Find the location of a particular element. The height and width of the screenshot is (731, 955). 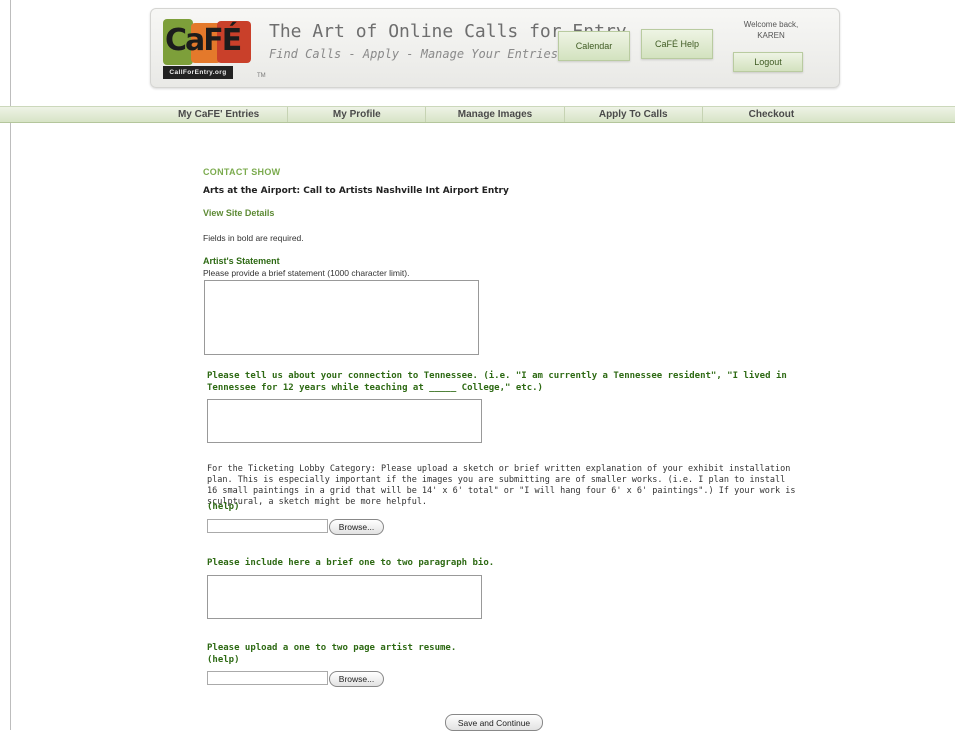

tennessee-connection-textarea is located at coordinates (344, 421).